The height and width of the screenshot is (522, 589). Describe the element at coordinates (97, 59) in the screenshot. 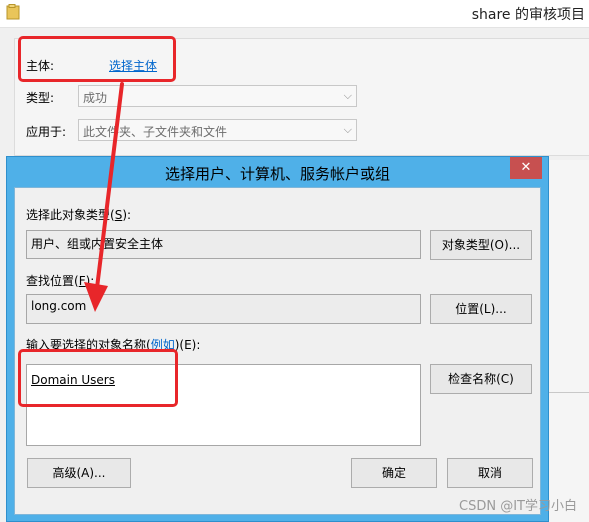

I see `annotation-box-principal` at that location.